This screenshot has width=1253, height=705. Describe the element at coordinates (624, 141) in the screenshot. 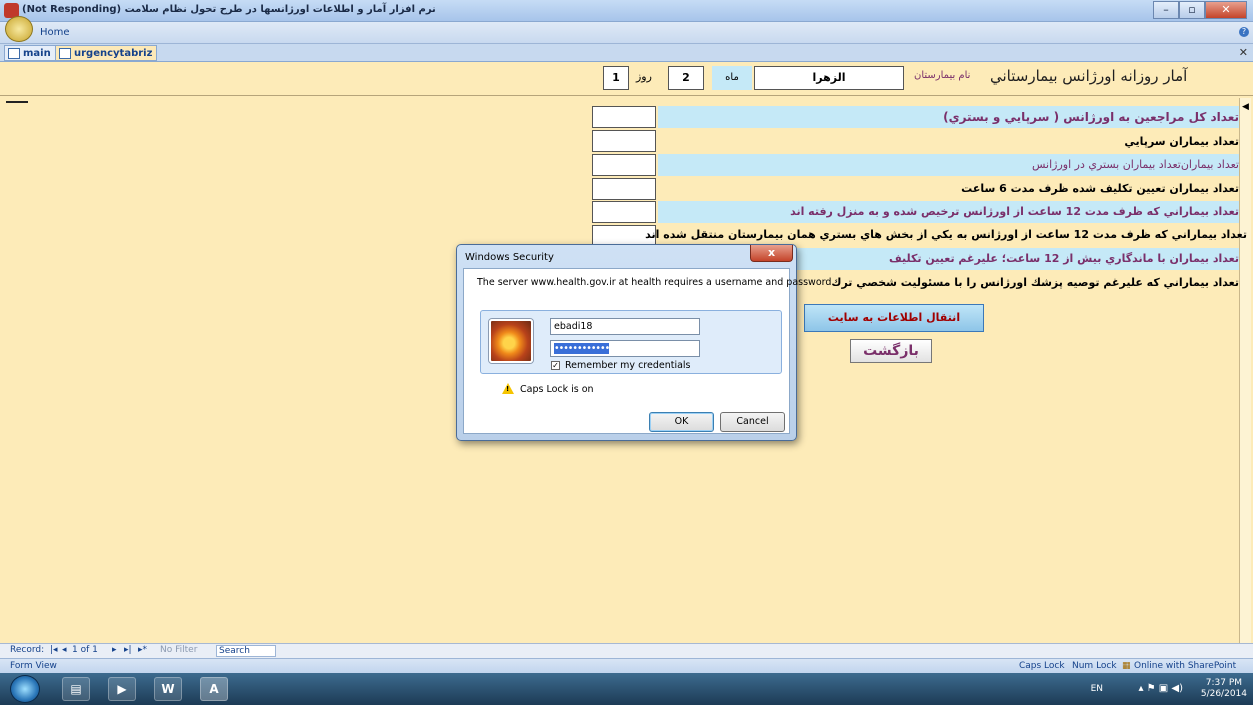

I see `outpatient-field` at that location.